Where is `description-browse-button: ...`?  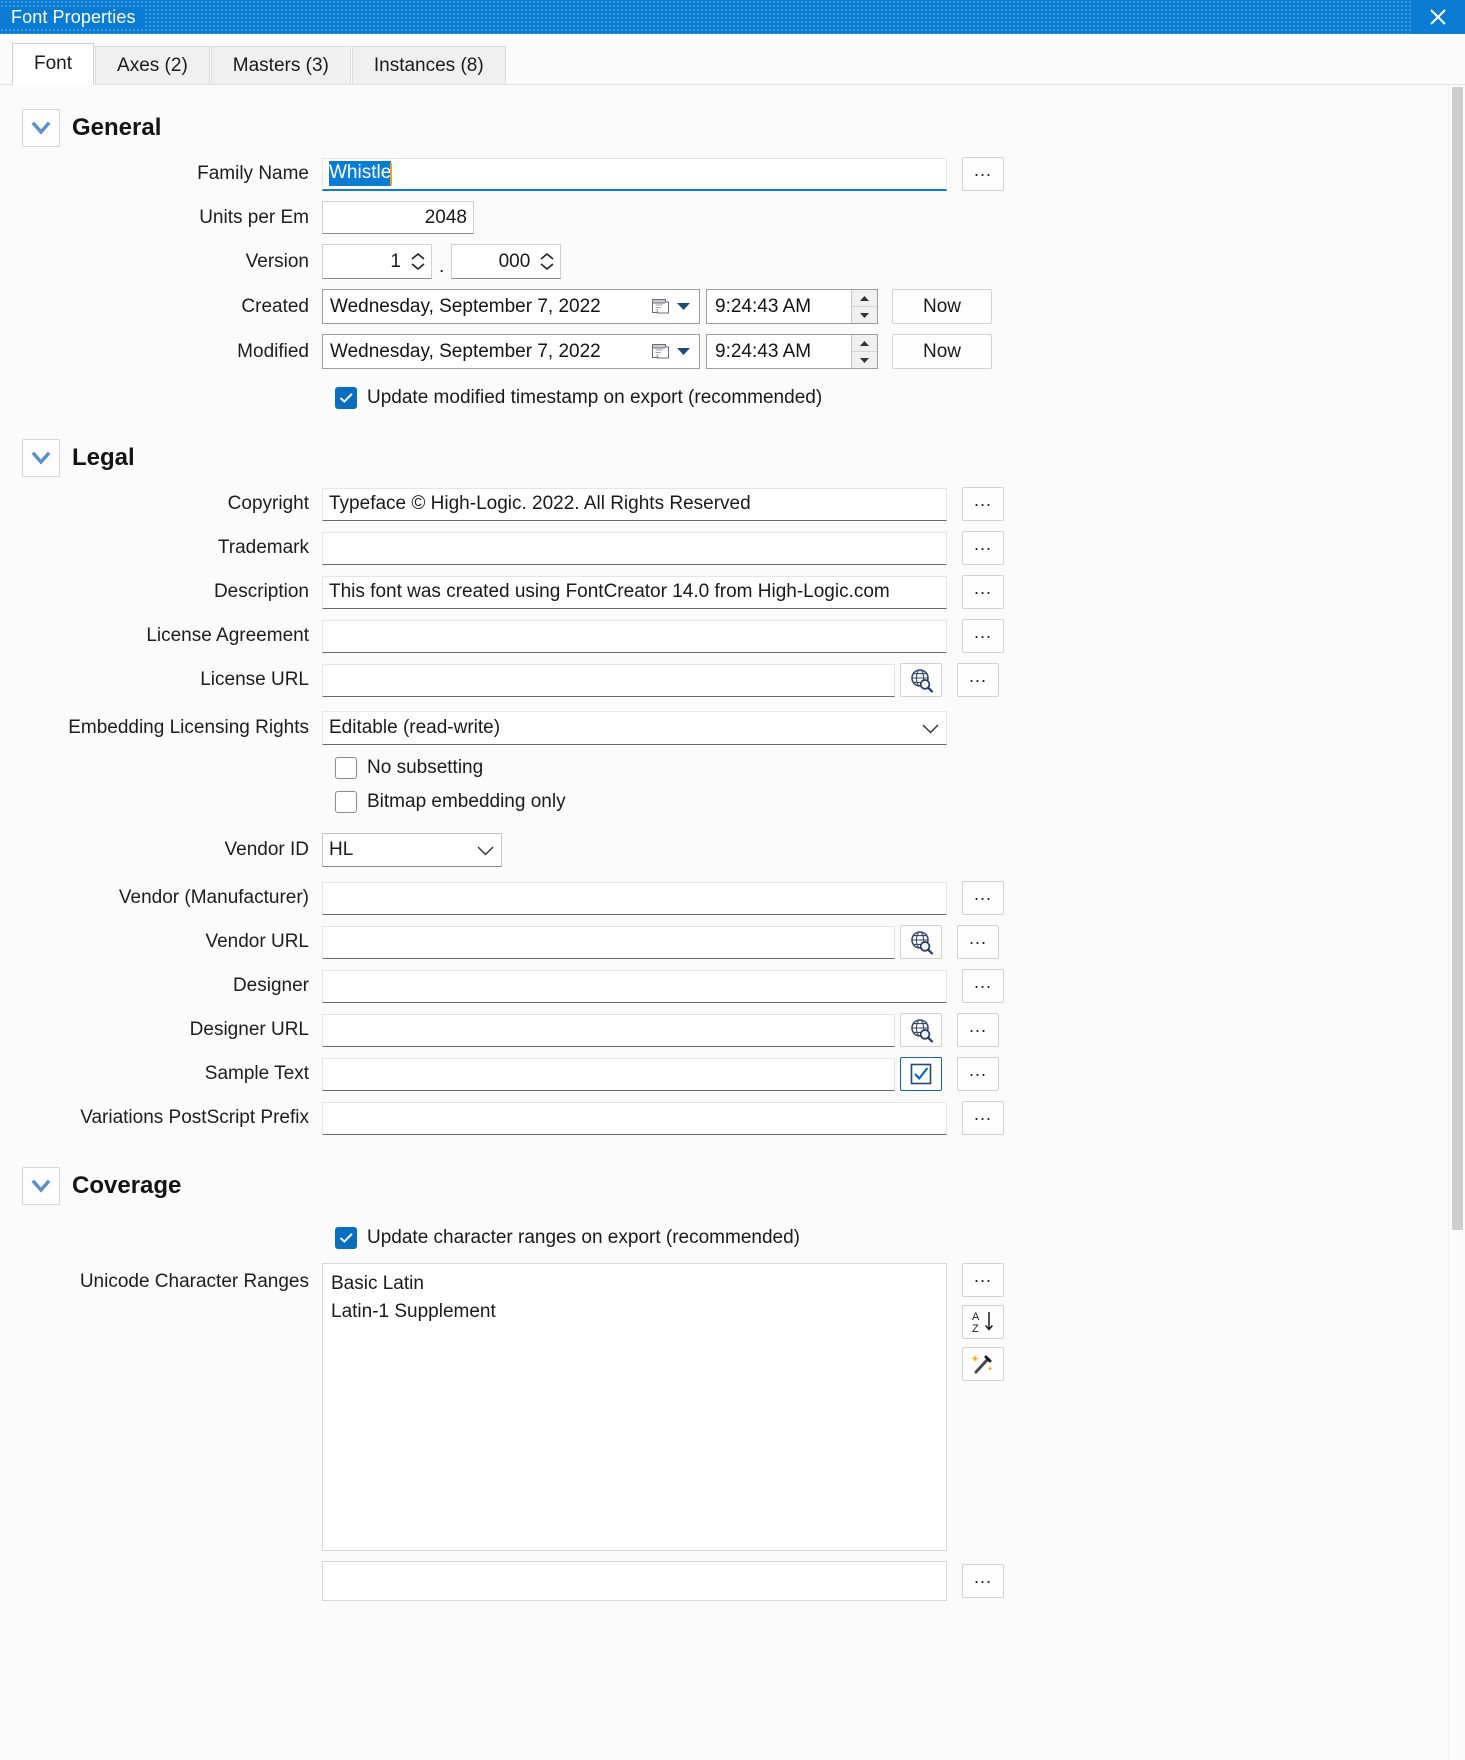 description-browse-button: ... is located at coordinates (983, 592).